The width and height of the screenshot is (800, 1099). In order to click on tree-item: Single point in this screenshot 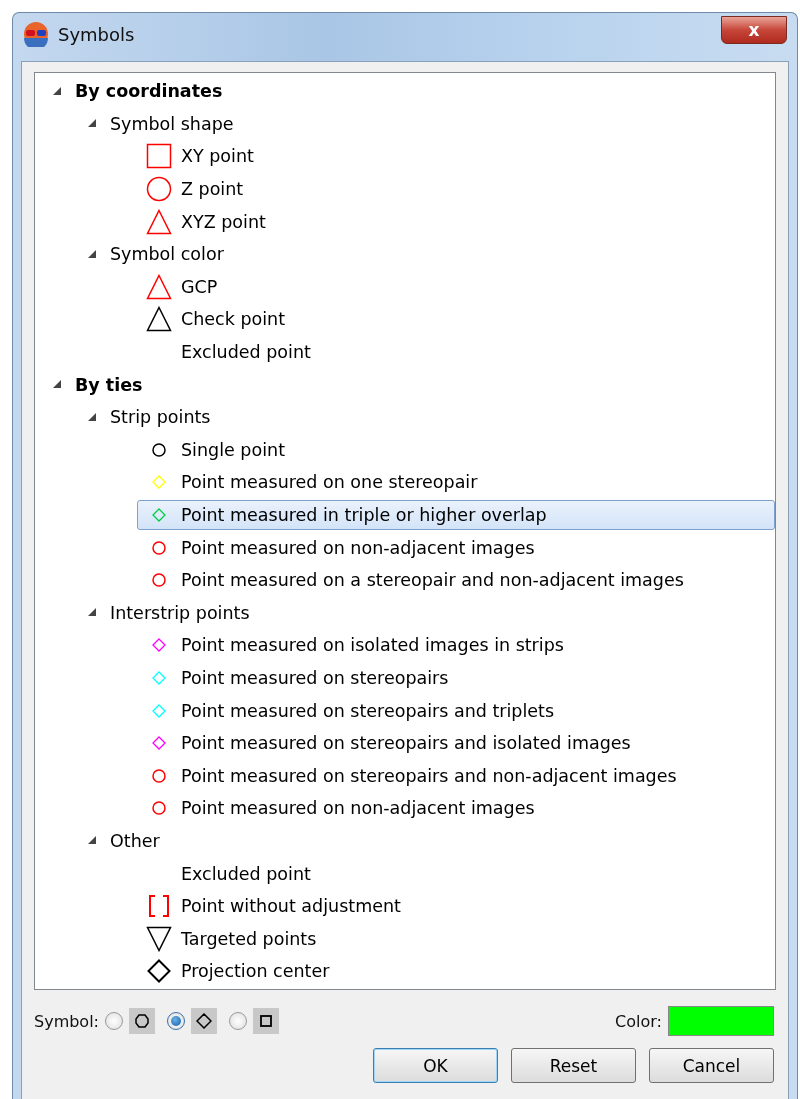, I will do `click(233, 449)`.